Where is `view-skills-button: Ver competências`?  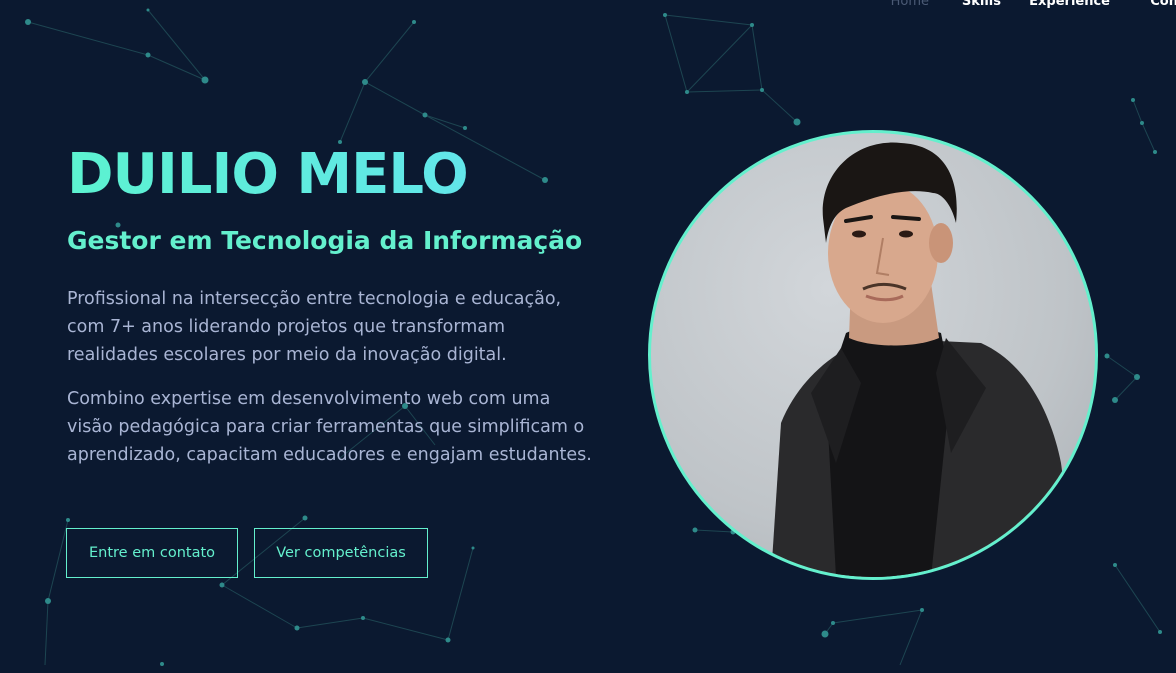 view-skills-button: Ver competências is located at coordinates (341, 553).